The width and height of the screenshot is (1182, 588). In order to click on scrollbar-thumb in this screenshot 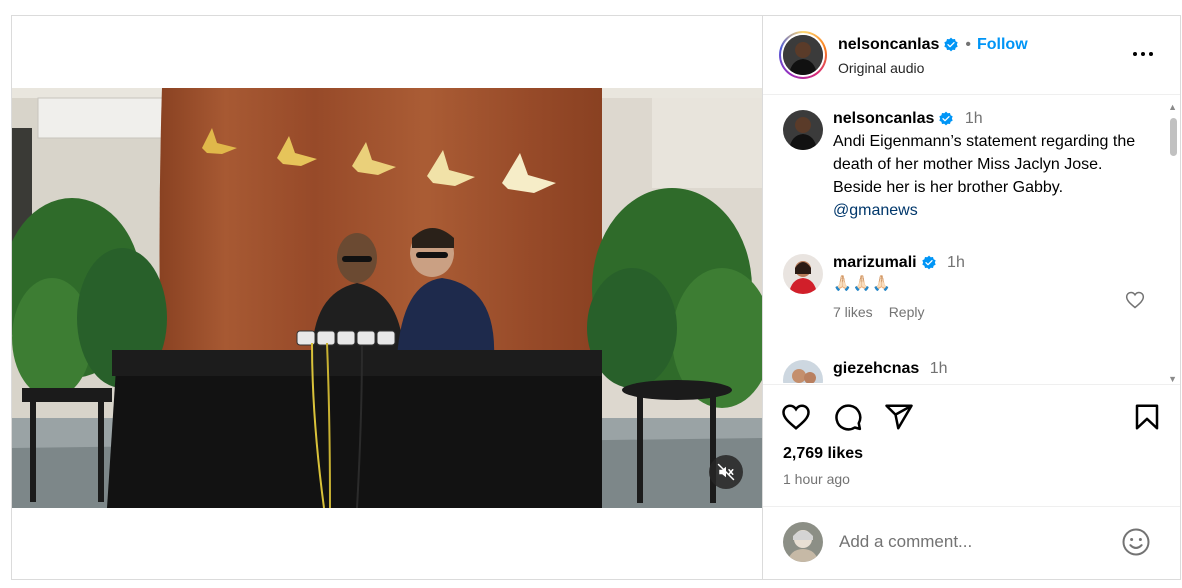, I will do `click(1173, 137)`.